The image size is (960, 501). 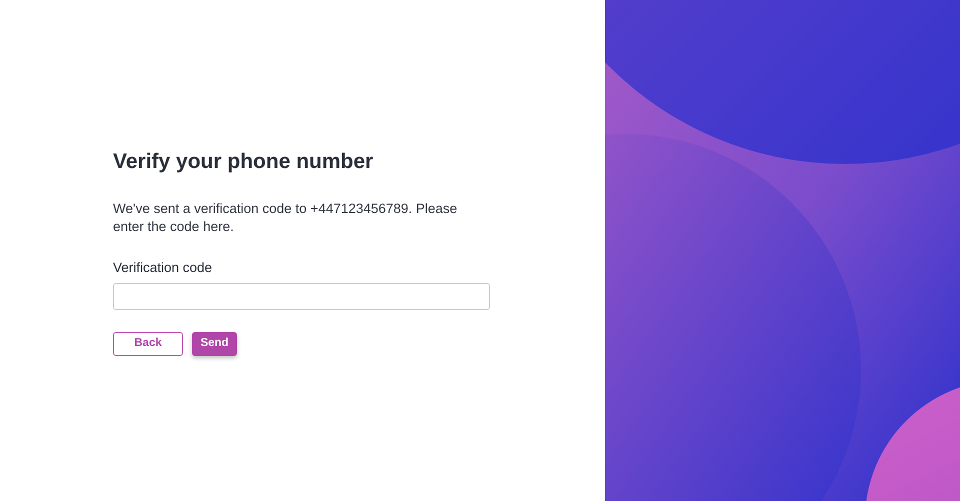 What do you see at coordinates (243, 162) in the screenshot?
I see `page-title: Verify your phone number` at bounding box center [243, 162].